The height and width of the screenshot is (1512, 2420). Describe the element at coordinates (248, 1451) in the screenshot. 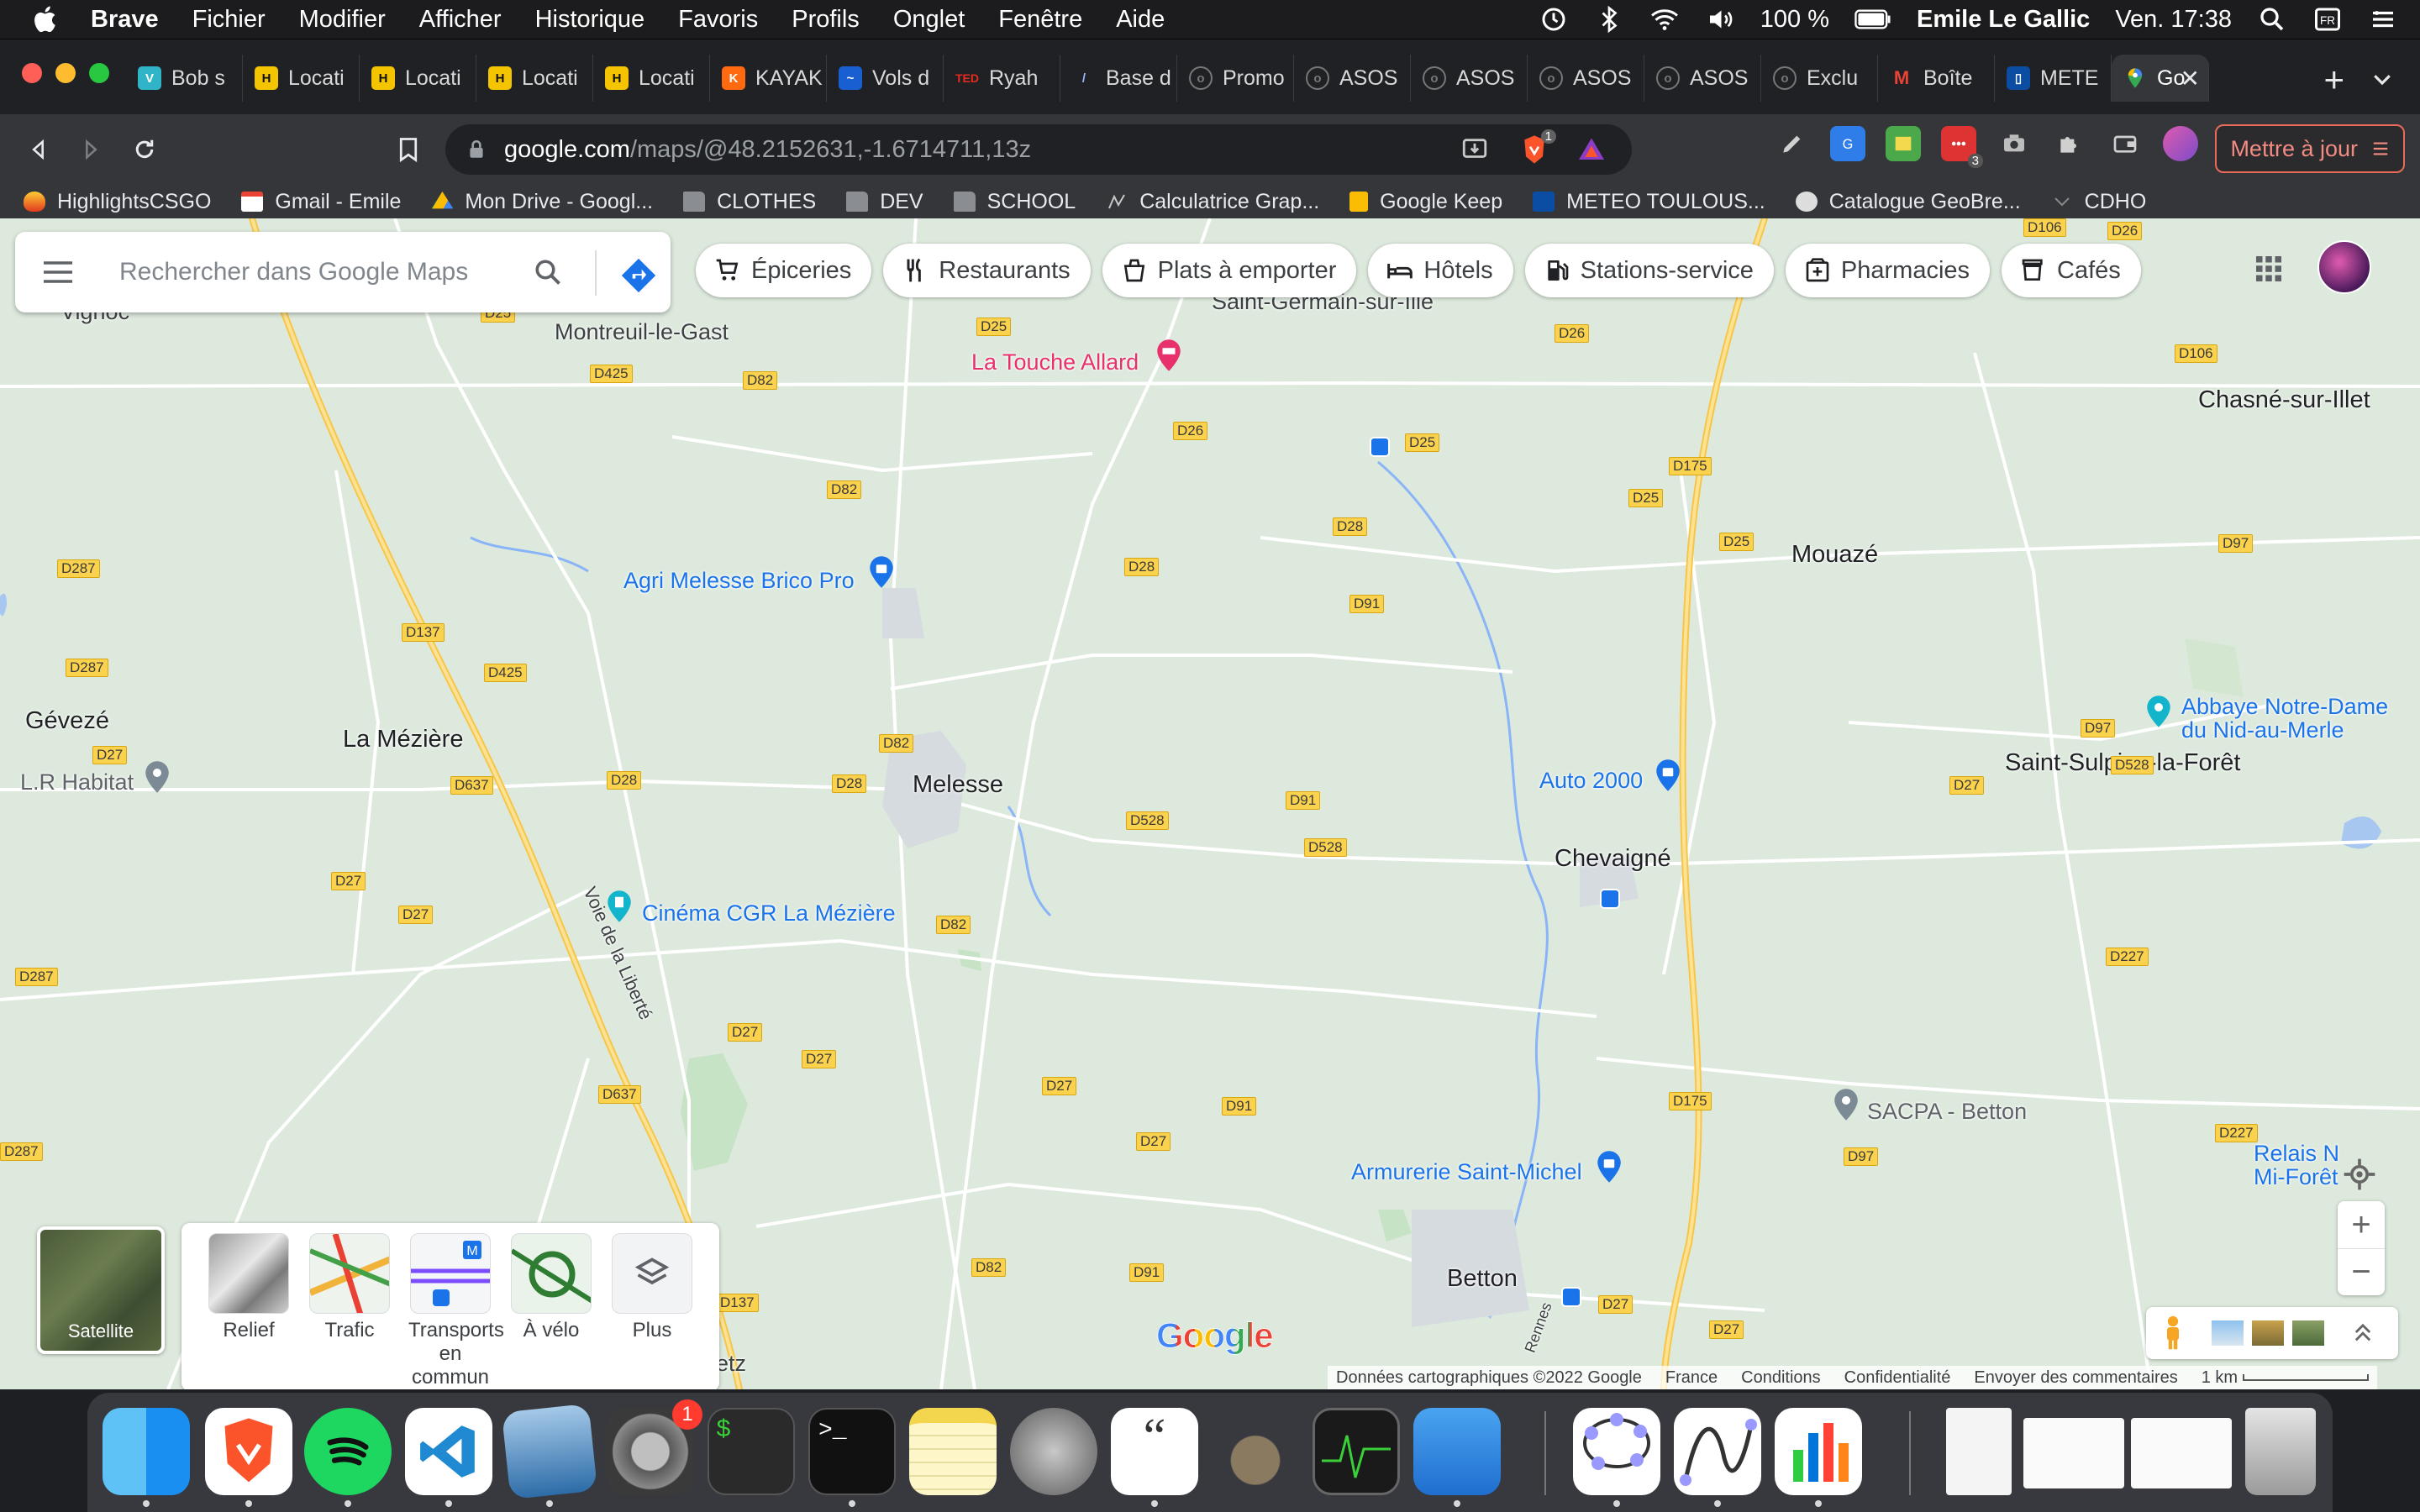

I see `dock-brave` at that location.